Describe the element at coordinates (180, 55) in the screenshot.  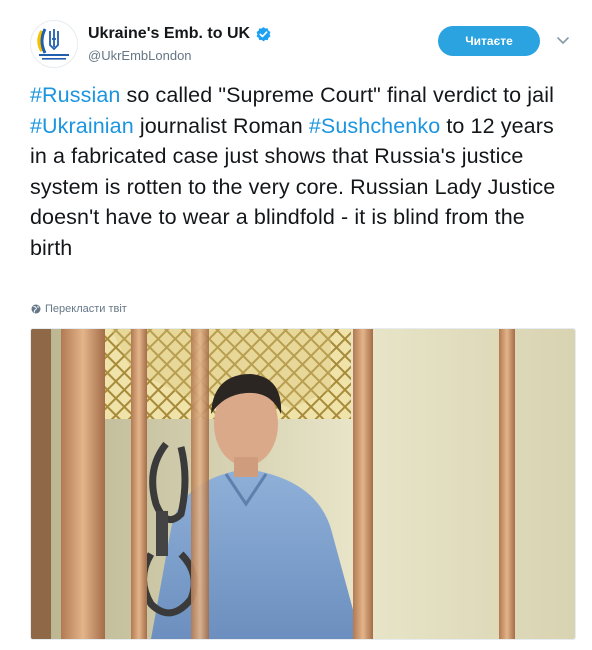
I see `author-handle: @UkrEmbLondon` at that location.